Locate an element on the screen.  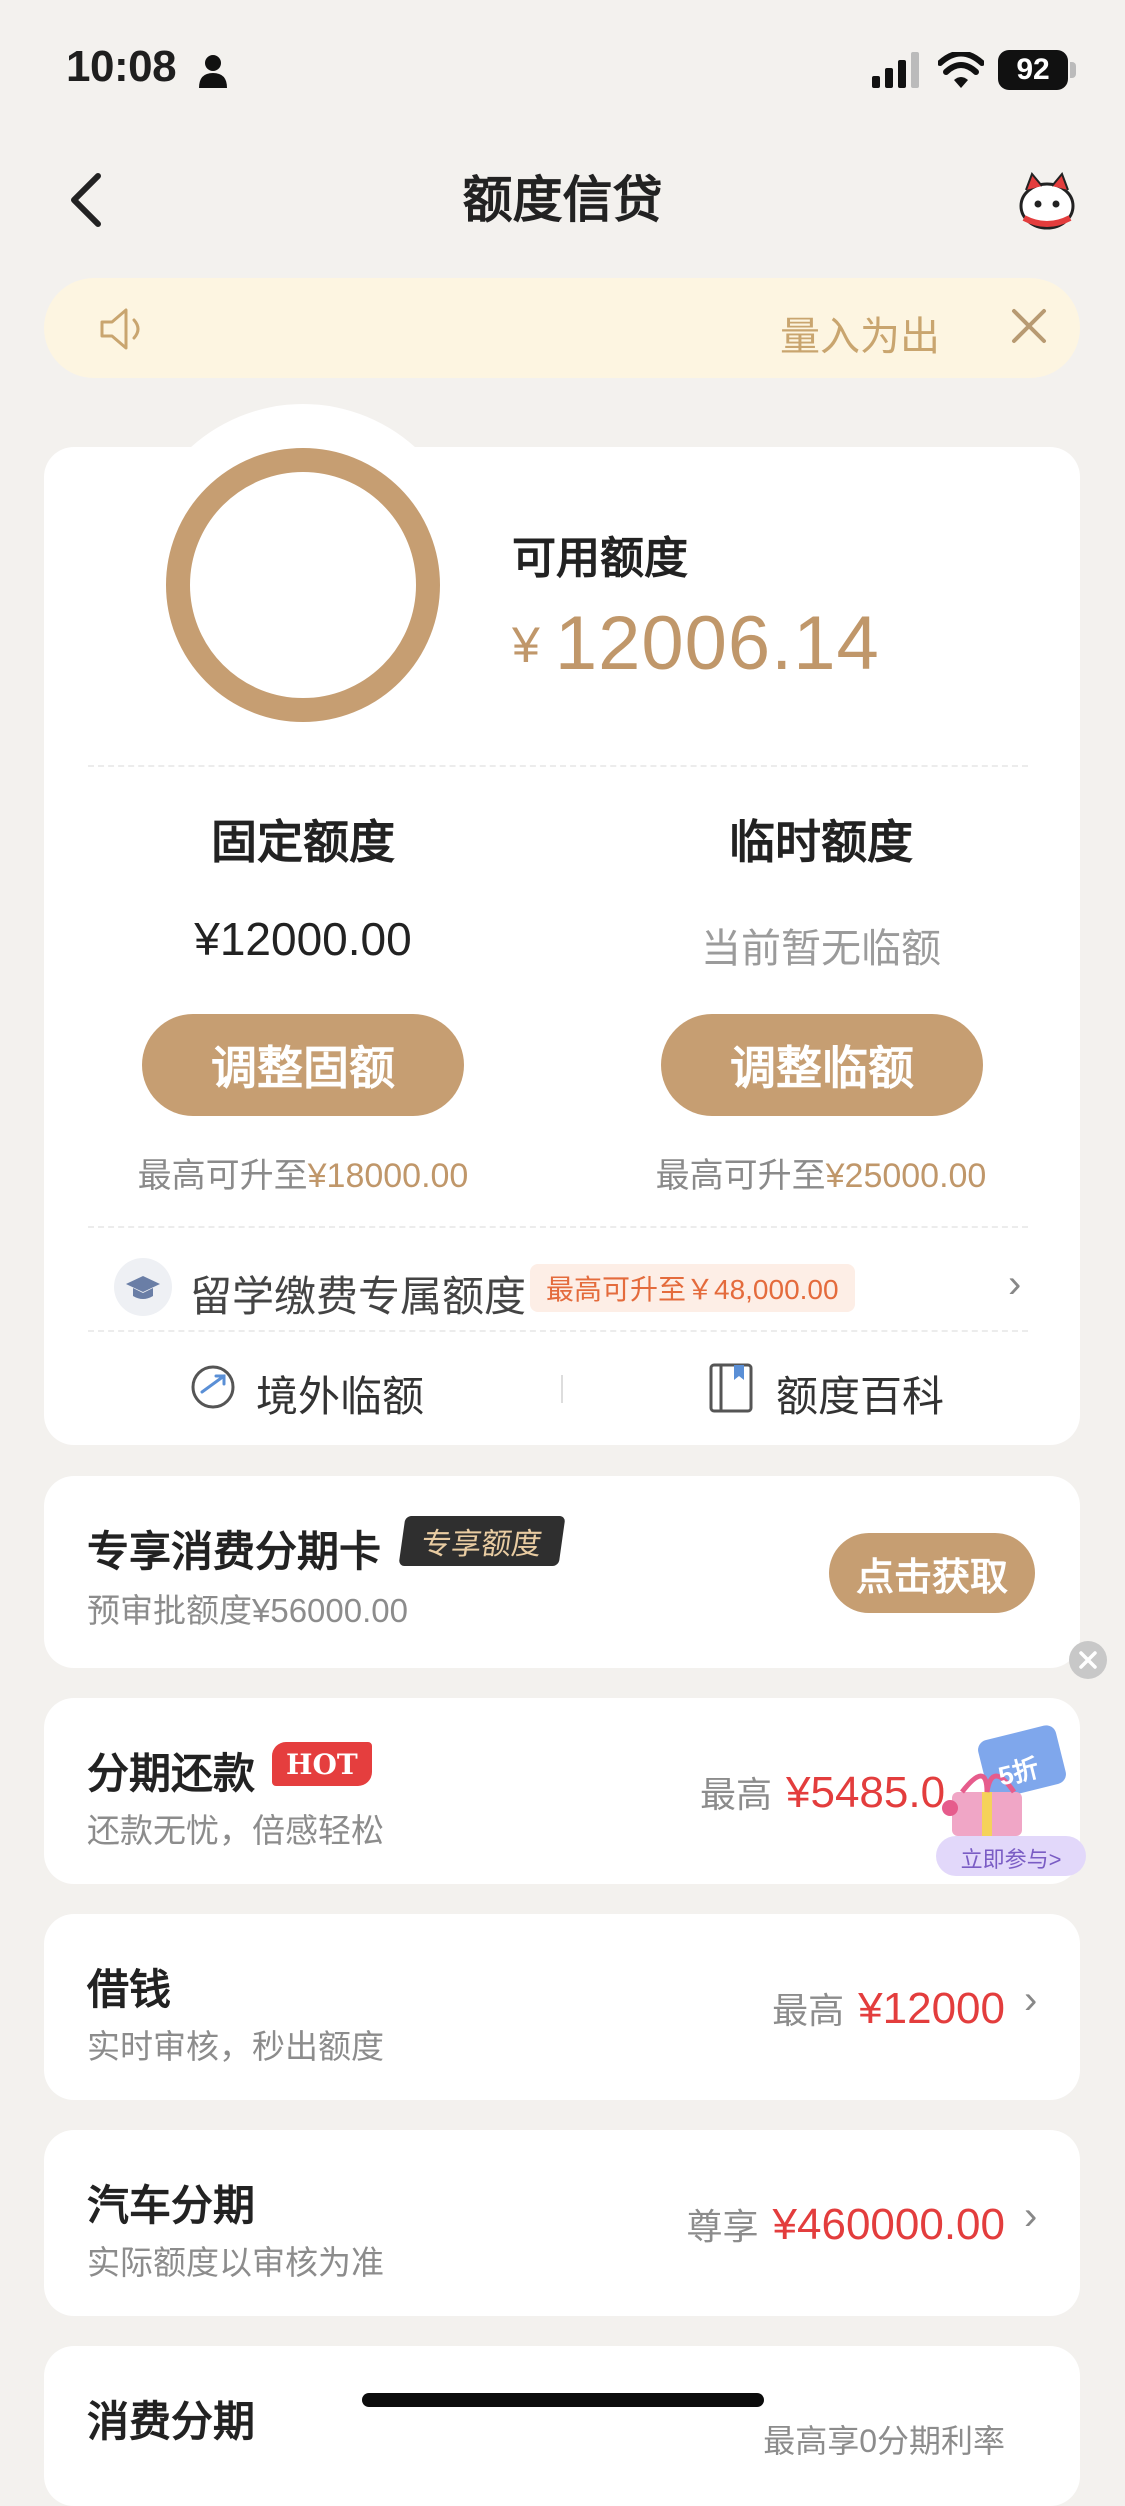
overseas-temporary-link: 境外临额 is located at coordinates (340, 1393).